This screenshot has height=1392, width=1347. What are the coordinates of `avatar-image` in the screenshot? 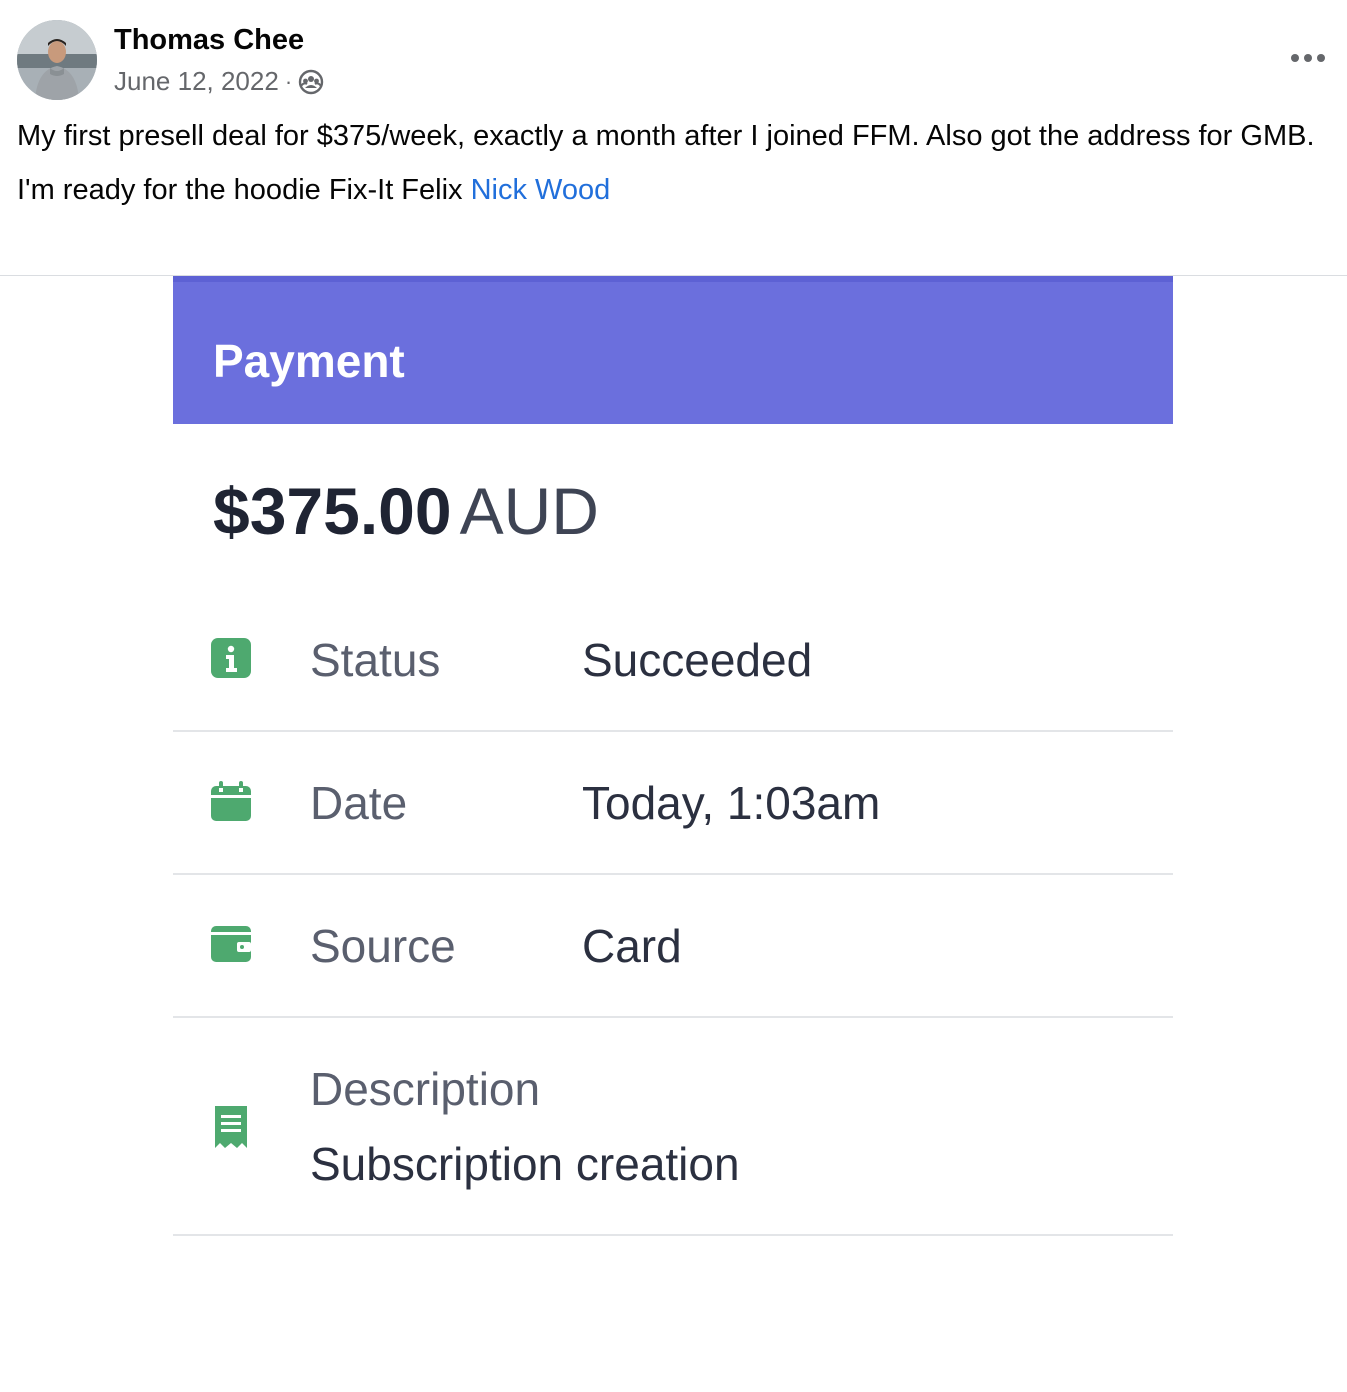 It's located at (57, 60).